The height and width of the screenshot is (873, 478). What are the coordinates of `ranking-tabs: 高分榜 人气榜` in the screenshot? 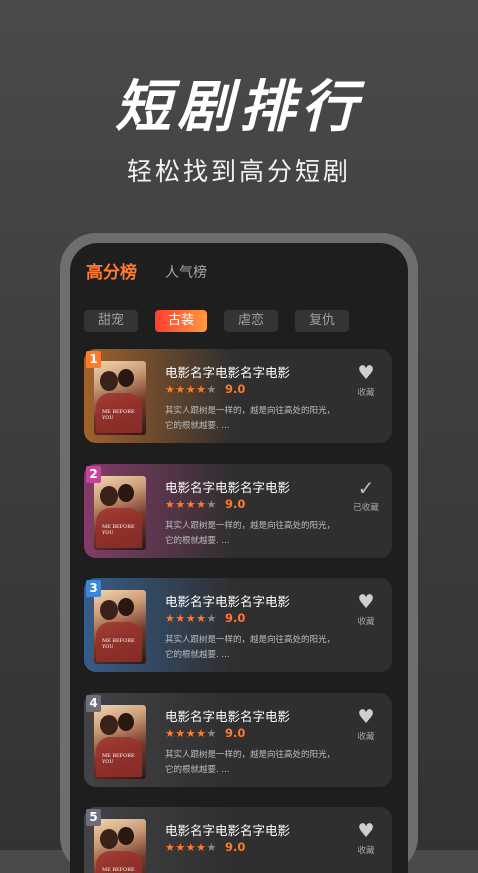 It's located at (146, 270).